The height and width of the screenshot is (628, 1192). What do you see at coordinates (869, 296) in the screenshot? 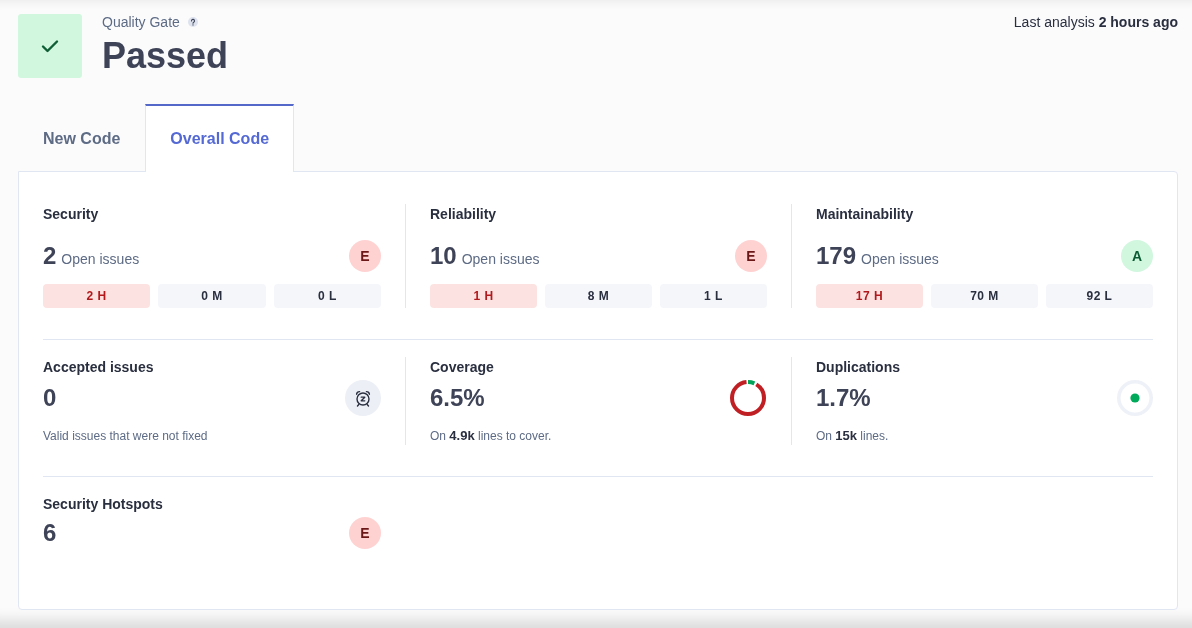
I see `severity-count-chip: 17 H` at bounding box center [869, 296].